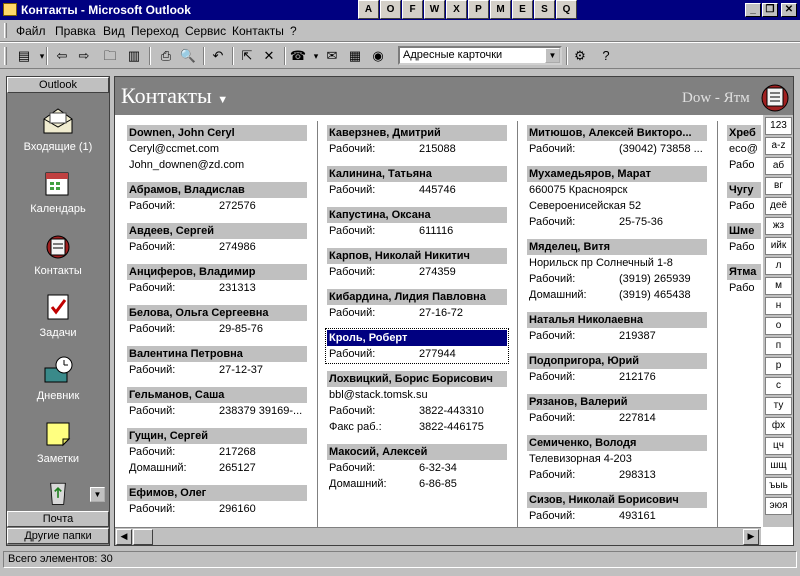 This screenshot has height=576, width=800. Describe the element at coordinates (390, 9) in the screenshot. I see `office-shortcut-icon: O` at that location.